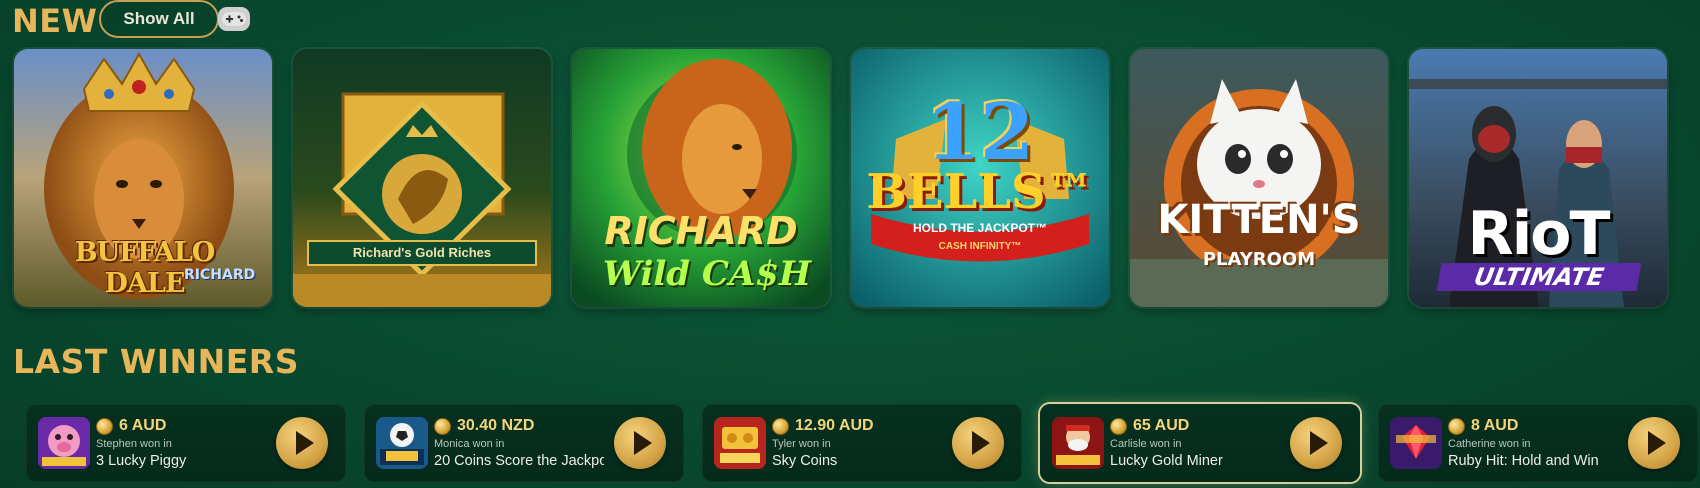  Describe the element at coordinates (159, 19) in the screenshot. I see `show-all-button: Show All` at that location.